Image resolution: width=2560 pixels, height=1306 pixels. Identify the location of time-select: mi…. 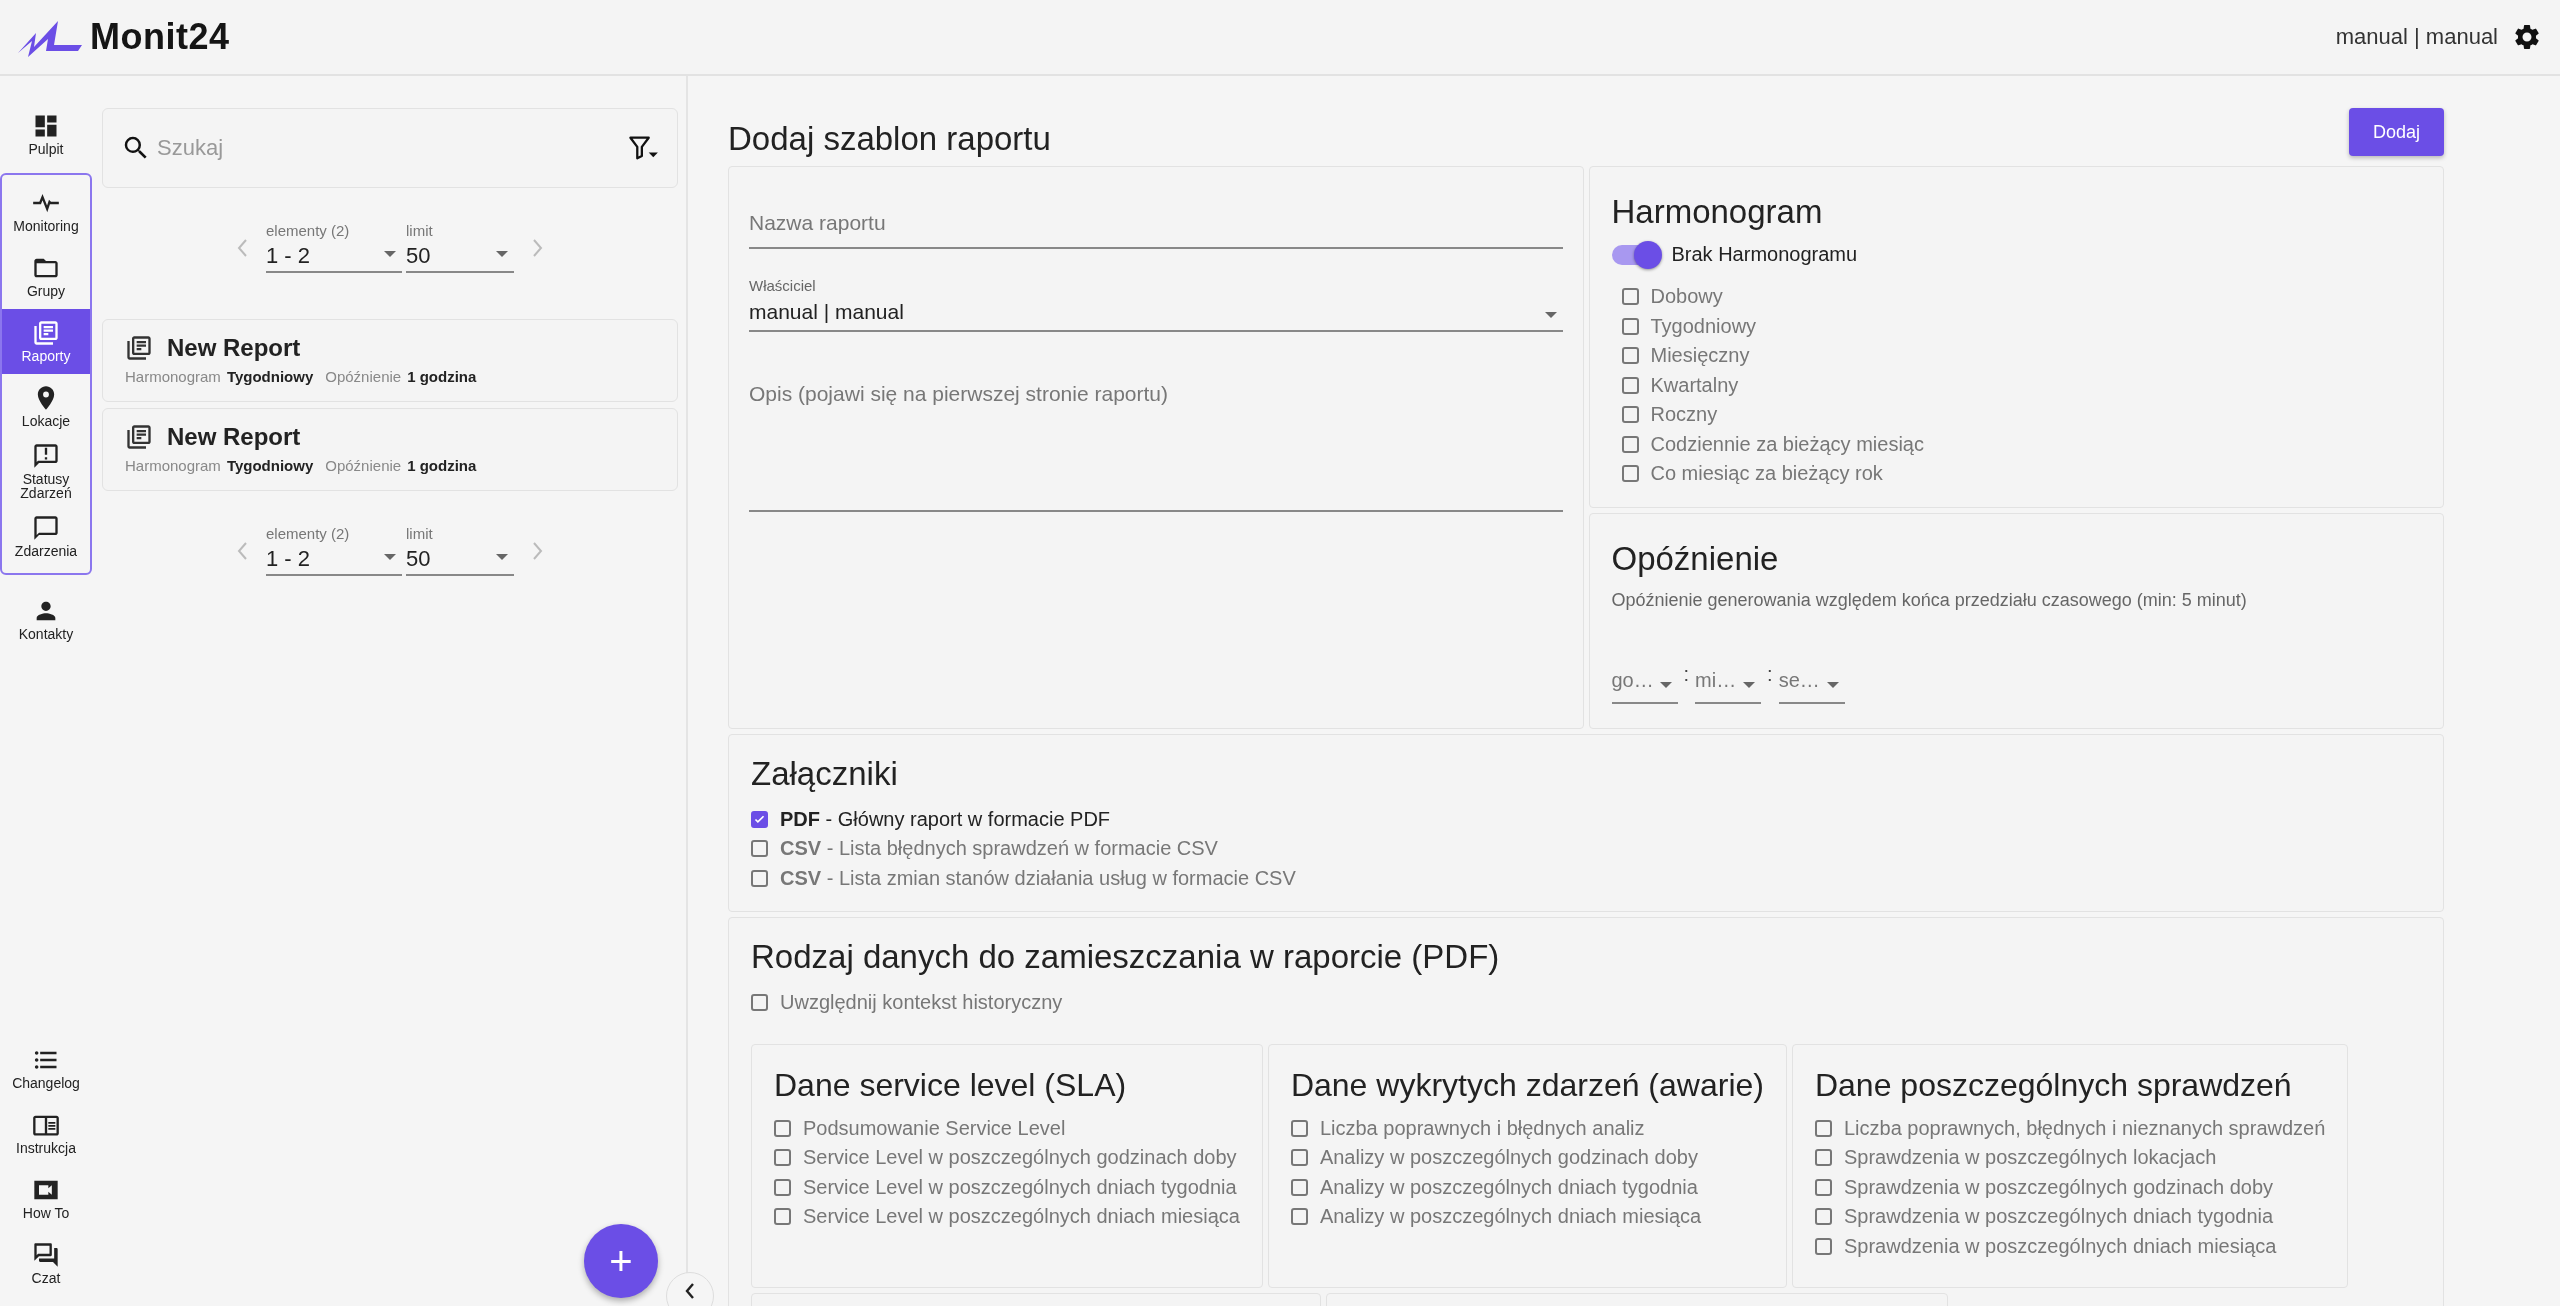
(1728, 684).